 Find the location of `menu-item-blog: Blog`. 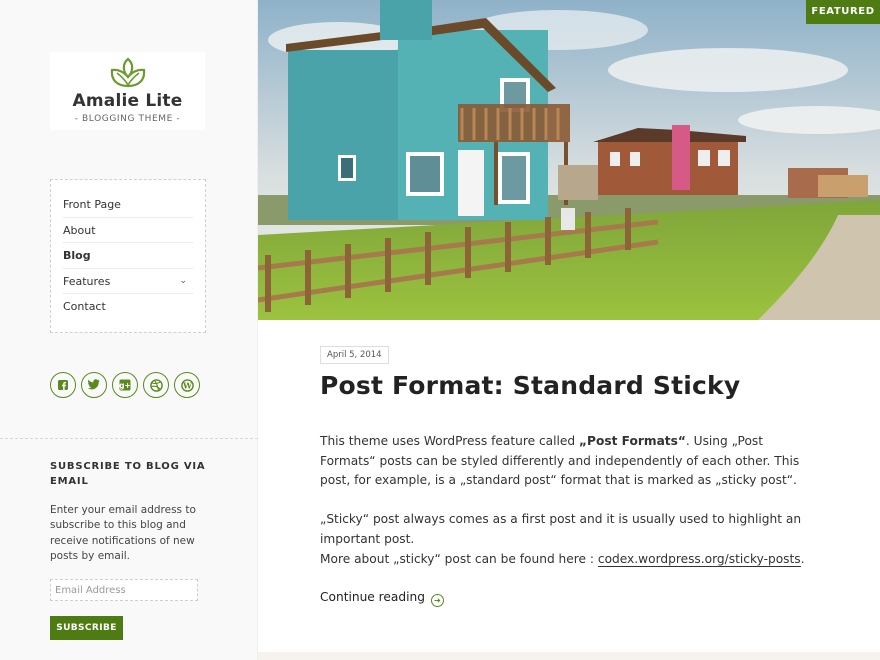

menu-item-blog: Blog is located at coordinates (128, 256).